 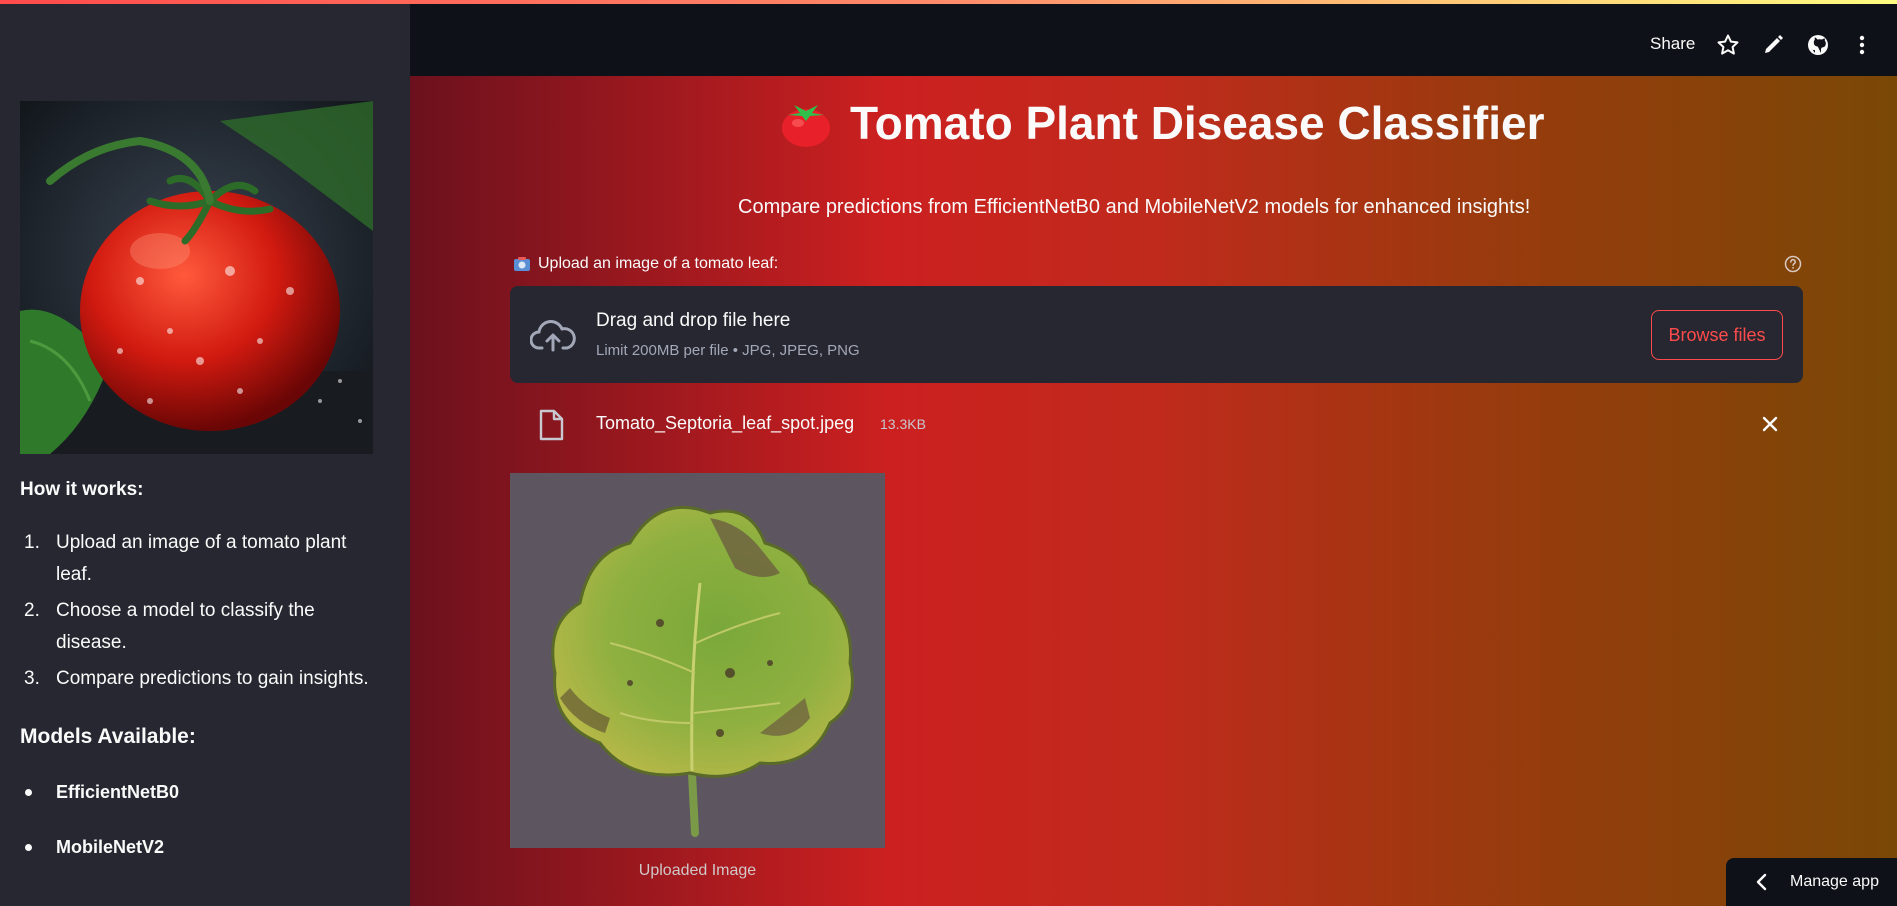 I want to click on top-decoration-stripe, so click(x=948, y=2).